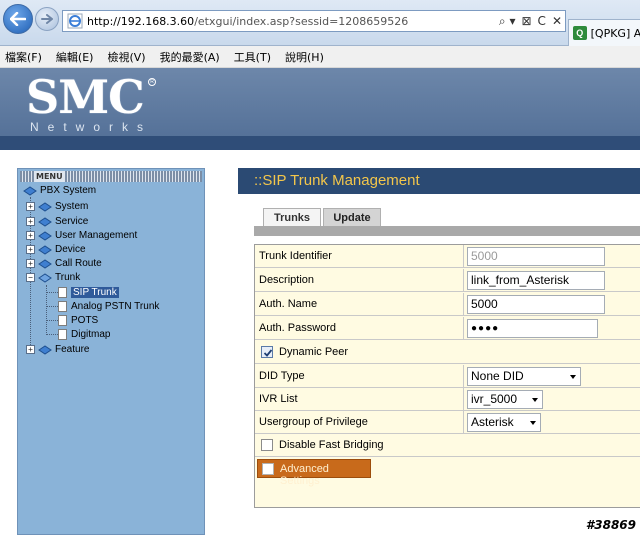 This screenshot has height=535, width=640. I want to click on sidebar-item-analog-pstn-trunk: Analog PSTN Trunk, so click(108, 306).